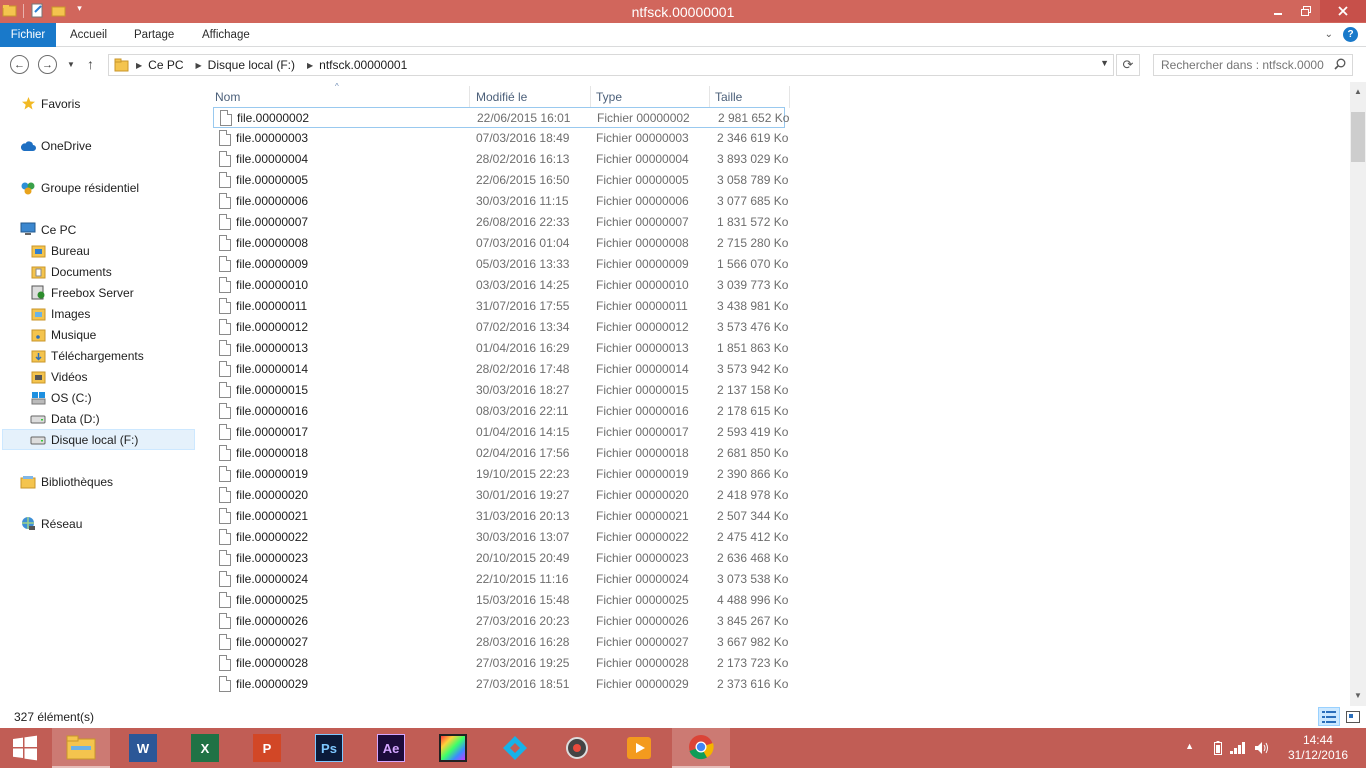 Image resolution: width=1366 pixels, height=768 pixels. What do you see at coordinates (1358, 137) in the screenshot?
I see `scroll-thumb` at bounding box center [1358, 137].